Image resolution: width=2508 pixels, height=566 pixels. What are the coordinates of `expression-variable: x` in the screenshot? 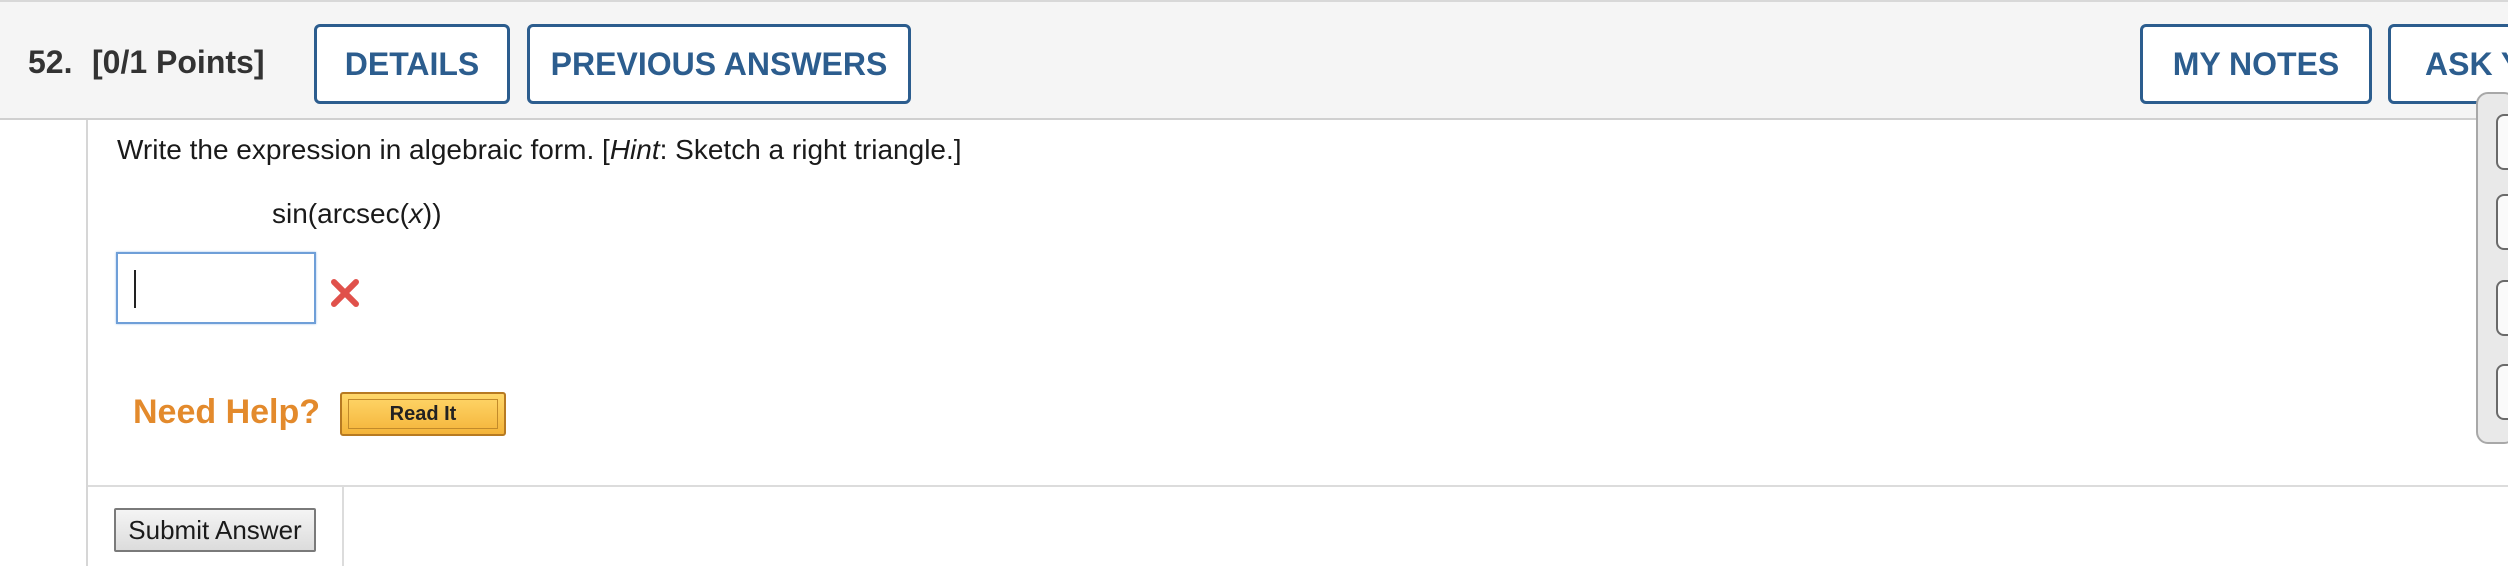 It's located at (415, 213).